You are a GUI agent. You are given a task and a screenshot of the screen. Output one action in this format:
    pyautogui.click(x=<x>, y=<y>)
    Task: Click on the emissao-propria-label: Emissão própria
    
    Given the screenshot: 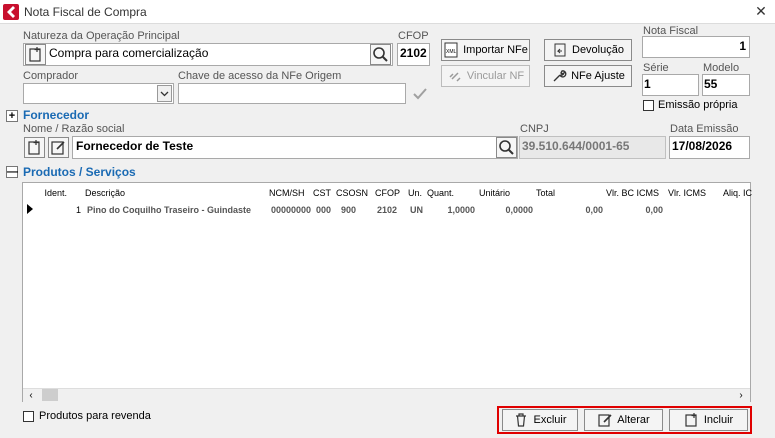 What is the action you would take?
    pyautogui.click(x=698, y=105)
    